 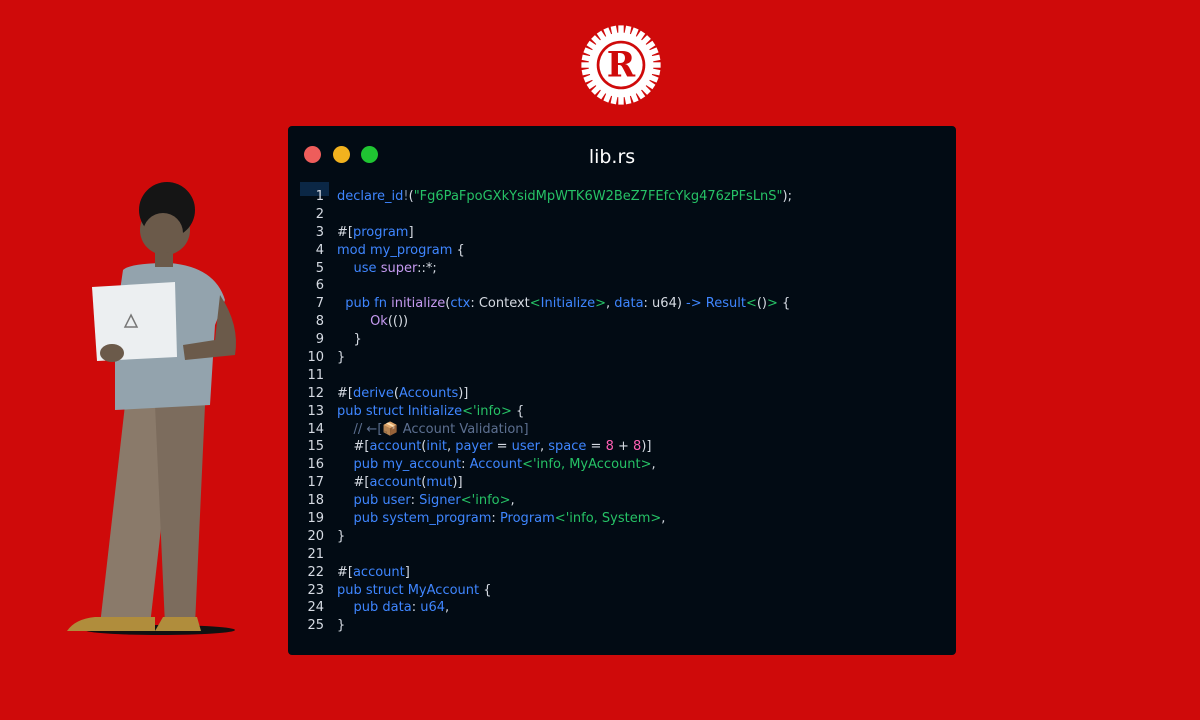 What do you see at coordinates (761, 304) in the screenshot?
I see `code-token: ()` at bounding box center [761, 304].